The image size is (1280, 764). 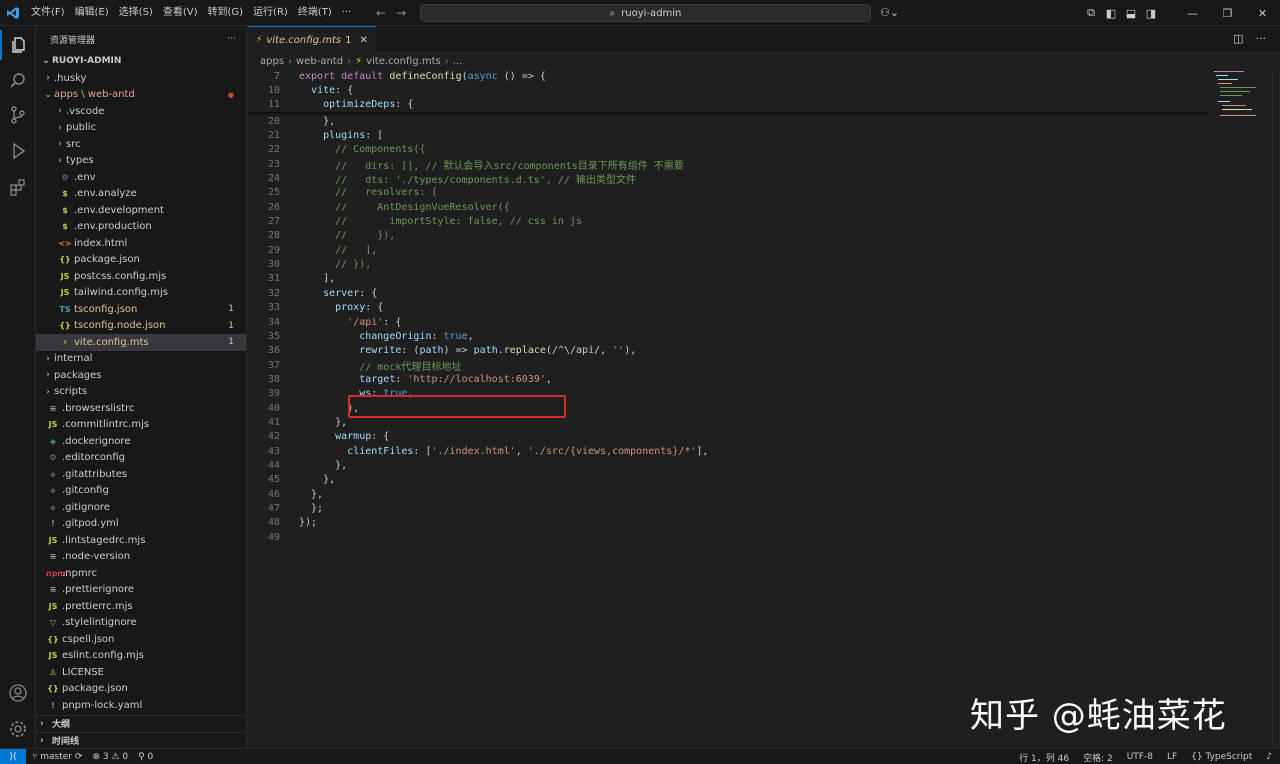 What do you see at coordinates (1140, 757) in the screenshot?
I see `encoding-status: UTF-8` at bounding box center [1140, 757].